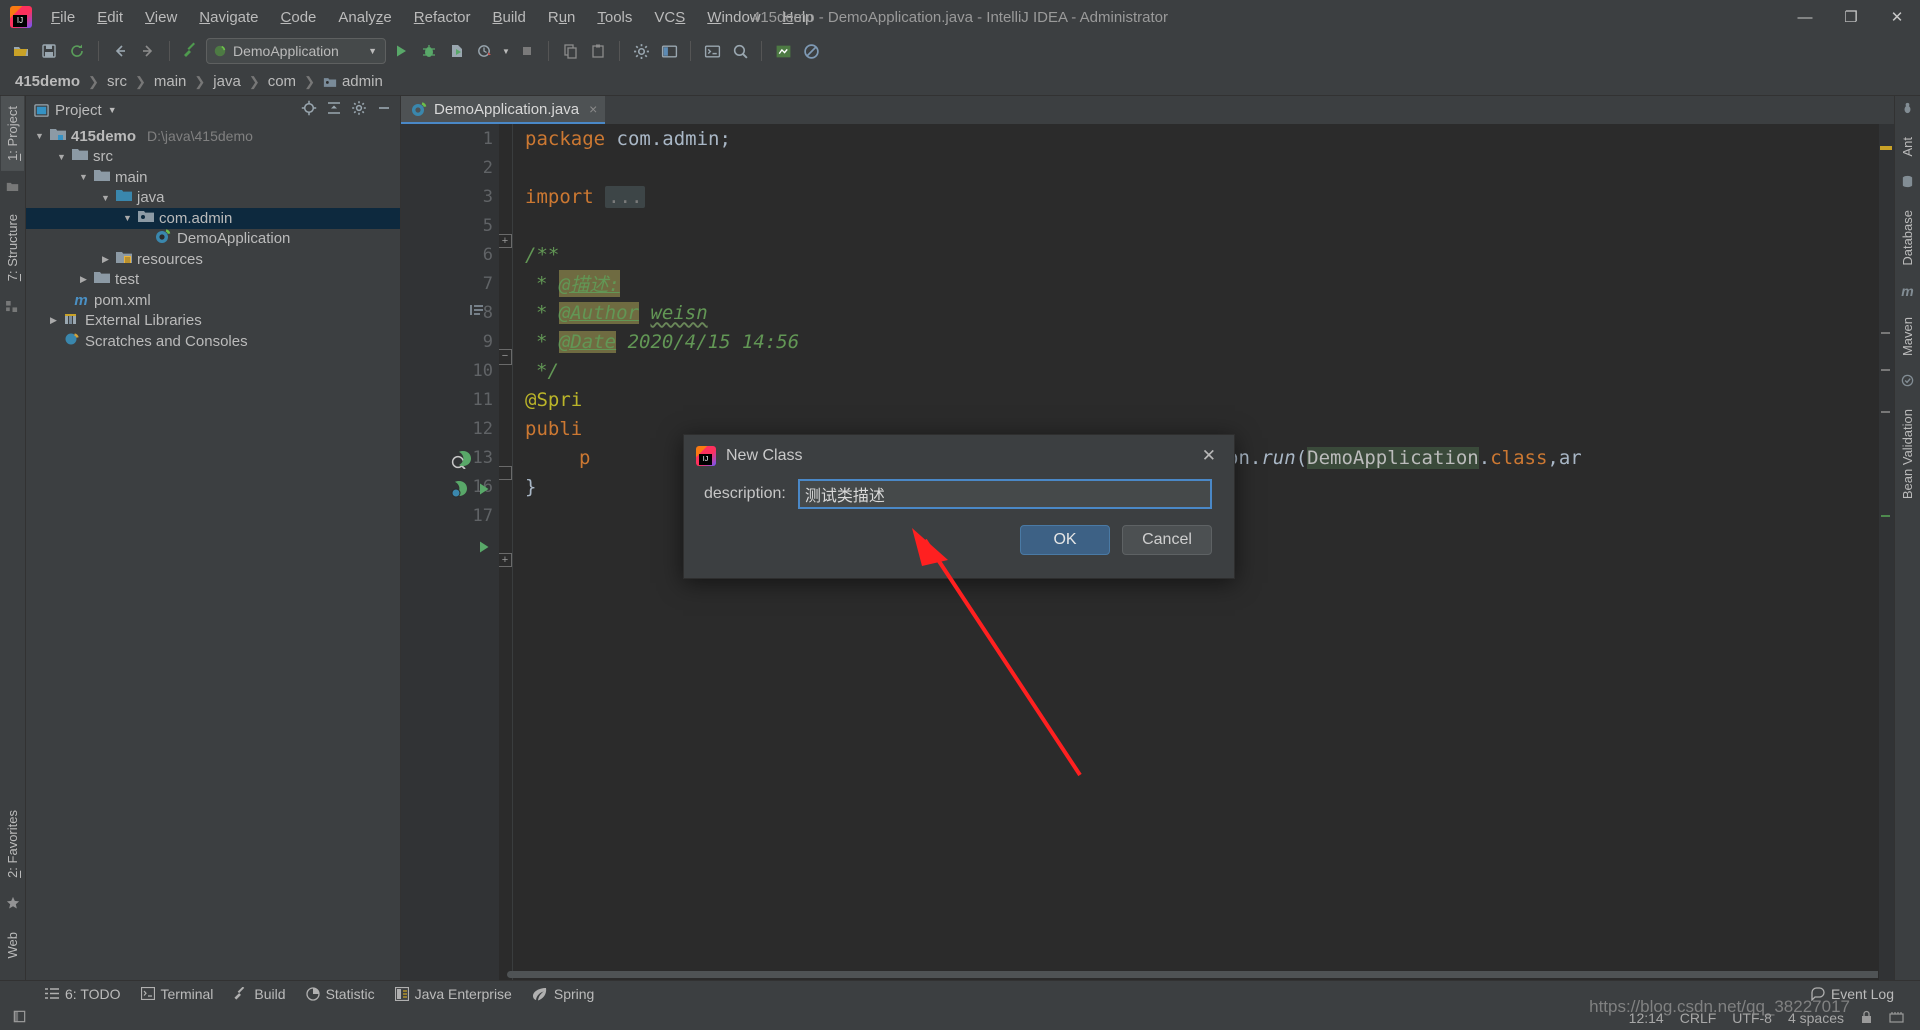 The height and width of the screenshot is (1030, 1920). Describe the element at coordinates (562, 17) in the screenshot. I see `menu-run: Run` at that location.